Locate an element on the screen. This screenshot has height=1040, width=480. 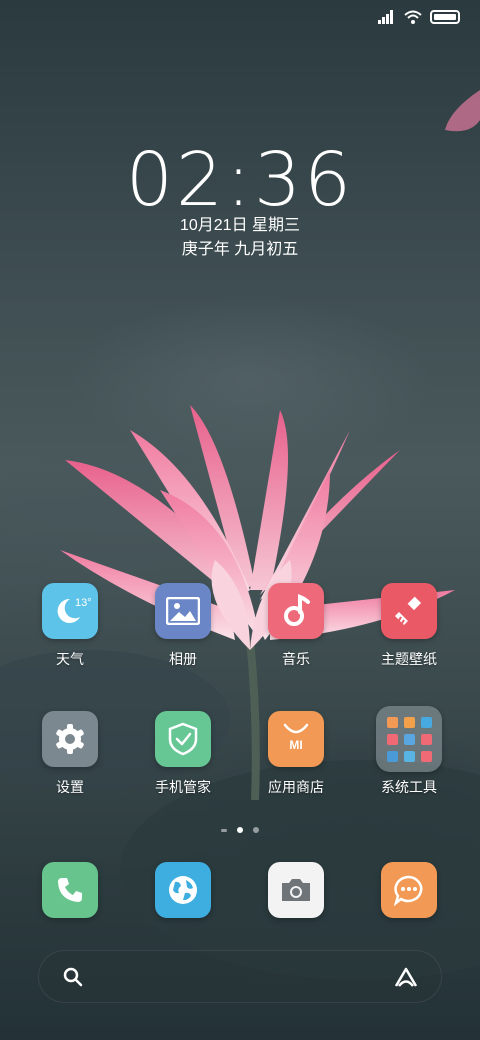
app-label: 相册 is located at coordinates (183, 659).